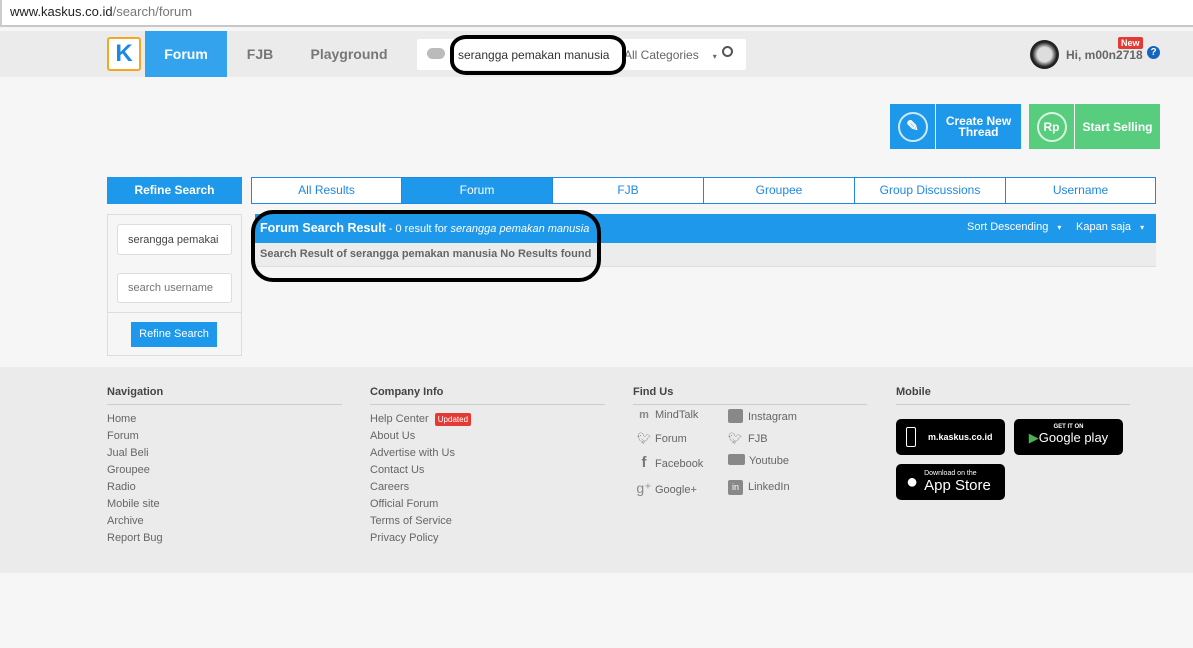 The image size is (1193, 648). Describe the element at coordinates (912, 481) in the screenshot. I see `apple-icon: ●` at that location.